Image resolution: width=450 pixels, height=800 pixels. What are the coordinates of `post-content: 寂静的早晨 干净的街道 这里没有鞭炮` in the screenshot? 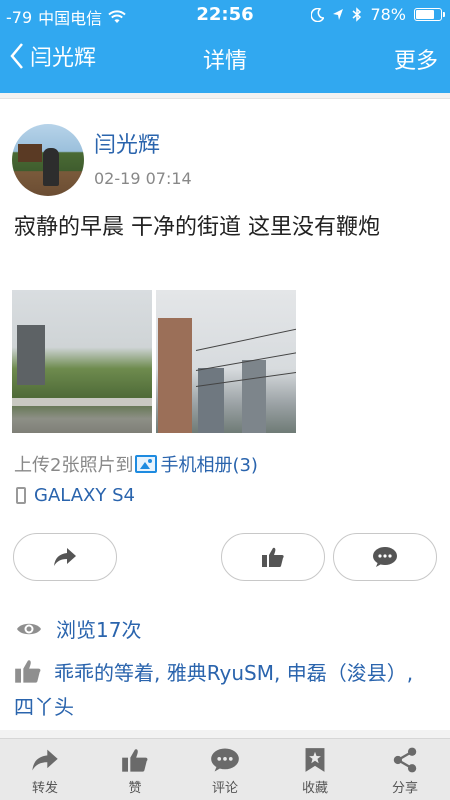 It's located at (197, 227).